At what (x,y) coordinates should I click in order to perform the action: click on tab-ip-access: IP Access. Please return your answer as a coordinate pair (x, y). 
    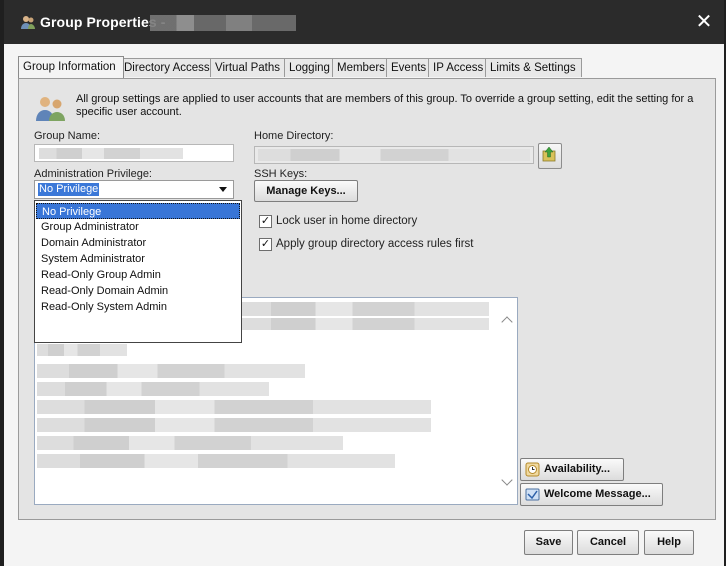
    Looking at the image, I should click on (457, 67).